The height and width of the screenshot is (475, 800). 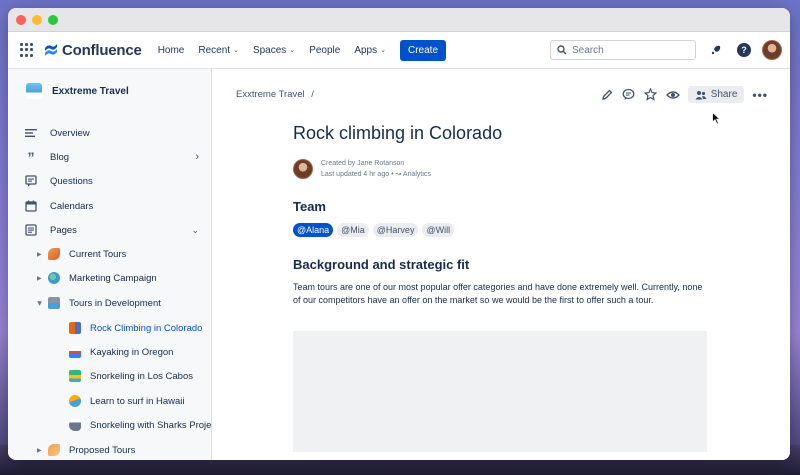 I want to click on share-label: Share, so click(x=724, y=94).